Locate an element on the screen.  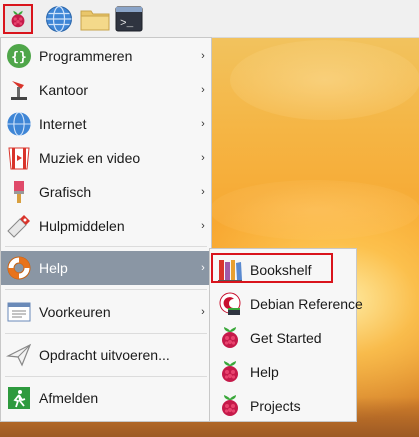
help-lifebuoy-icon is located at coordinates (19, 268).